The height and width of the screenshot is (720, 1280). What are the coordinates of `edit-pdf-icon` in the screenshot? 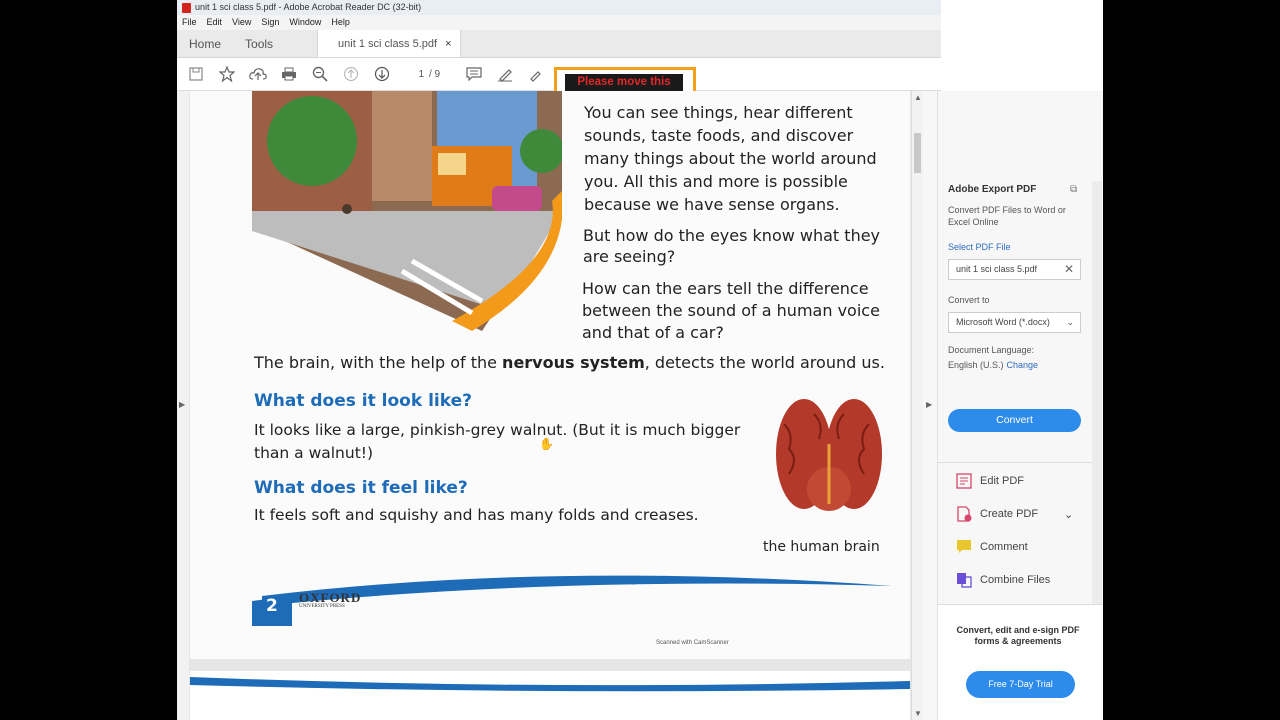 It's located at (964, 481).